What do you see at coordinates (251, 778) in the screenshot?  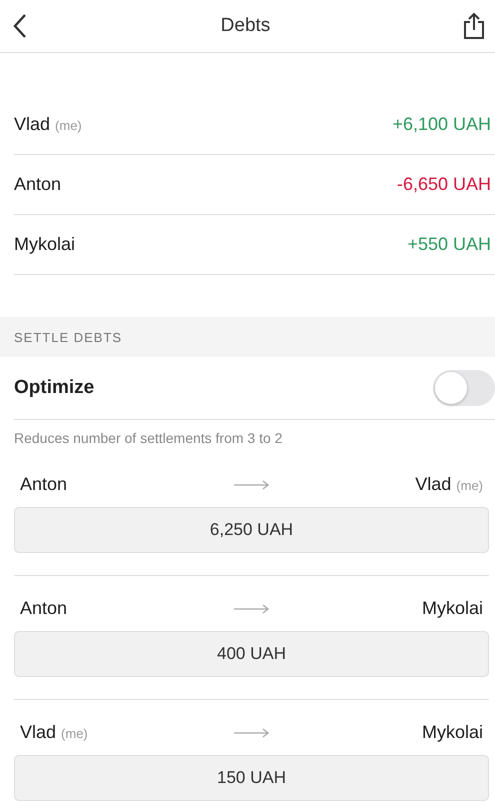 I see `settlement-amount: 150 UAH` at bounding box center [251, 778].